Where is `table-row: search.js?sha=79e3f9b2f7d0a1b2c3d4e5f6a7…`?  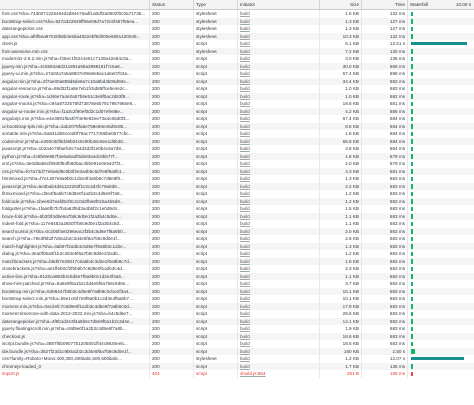 table-row: search.js?sha=79e3f9b2f7d0a1b2c3d4e5f6a7… is located at coordinates (237, 239).